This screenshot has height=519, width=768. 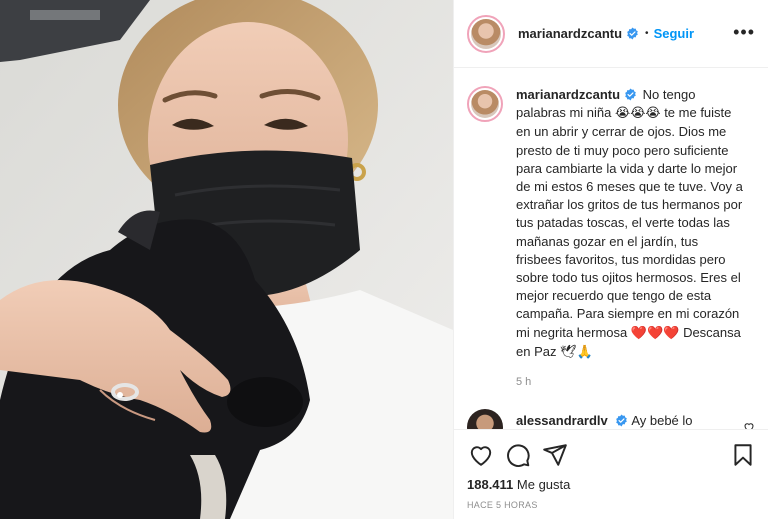 What do you see at coordinates (744, 32) in the screenshot?
I see `more-options-icon: •••` at bounding box center [744, 32].